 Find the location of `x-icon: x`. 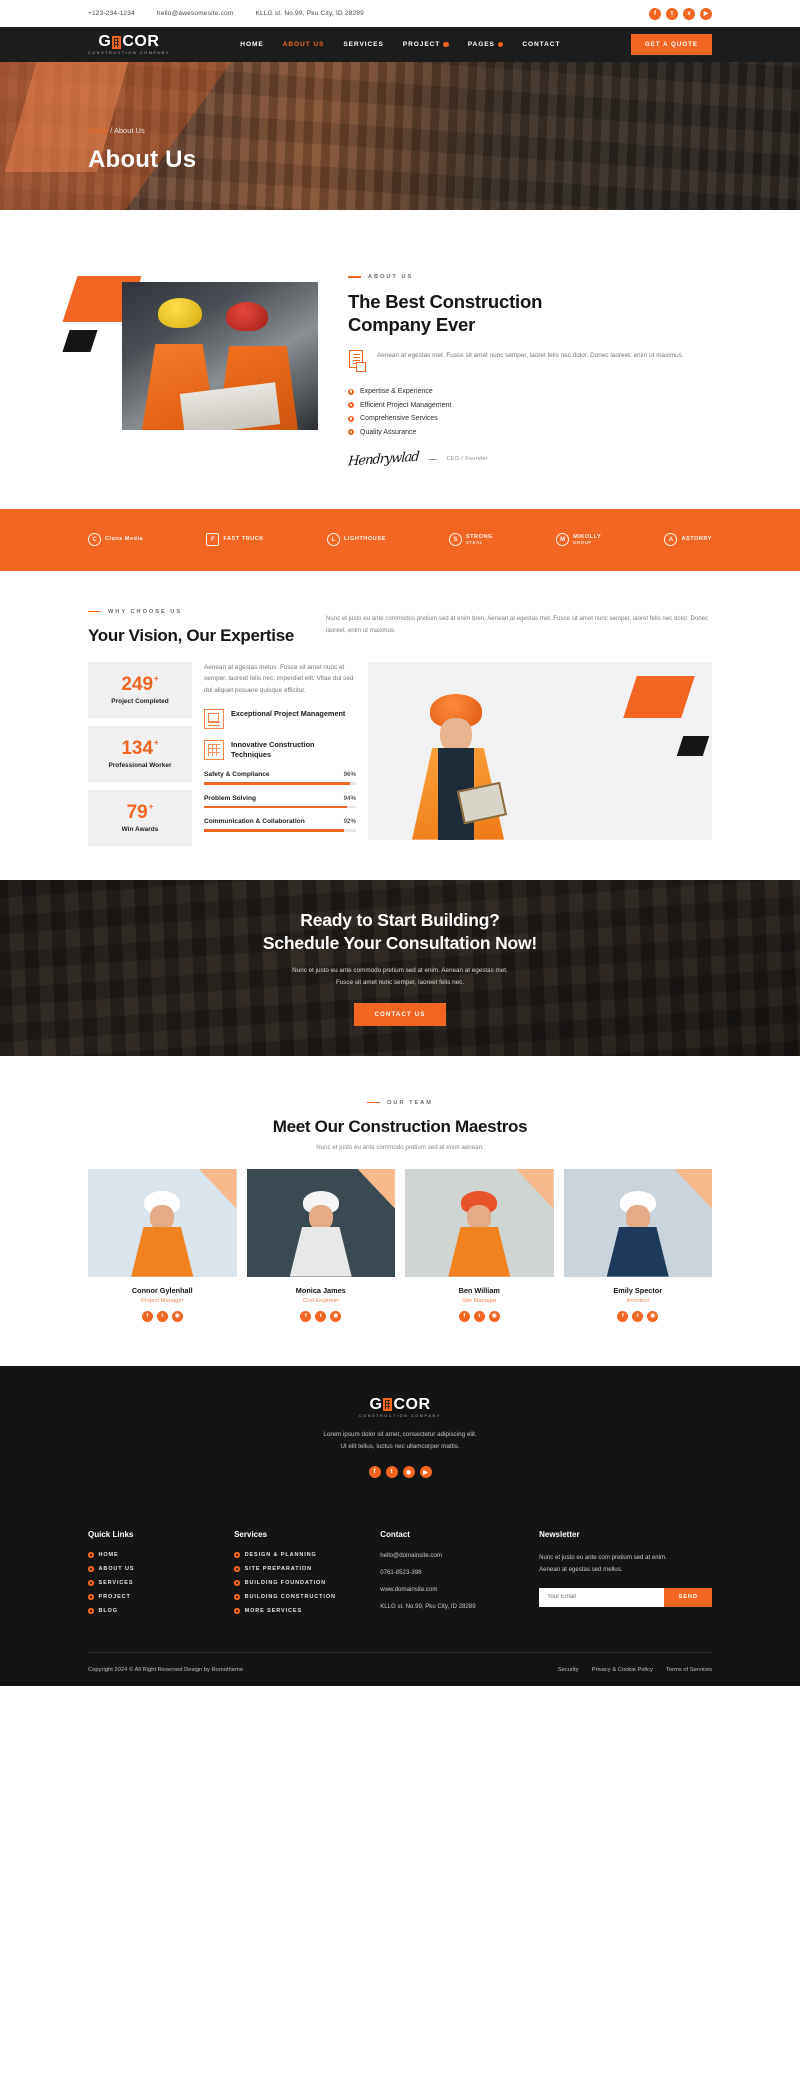

x-icon: x is located at coordinates (689, 13).